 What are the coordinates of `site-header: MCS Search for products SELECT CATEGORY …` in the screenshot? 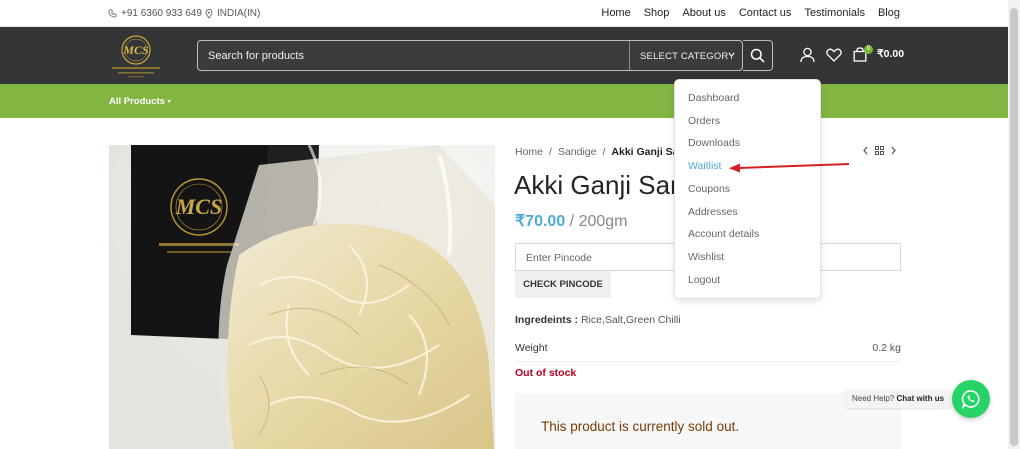 It's located at (504, 55).